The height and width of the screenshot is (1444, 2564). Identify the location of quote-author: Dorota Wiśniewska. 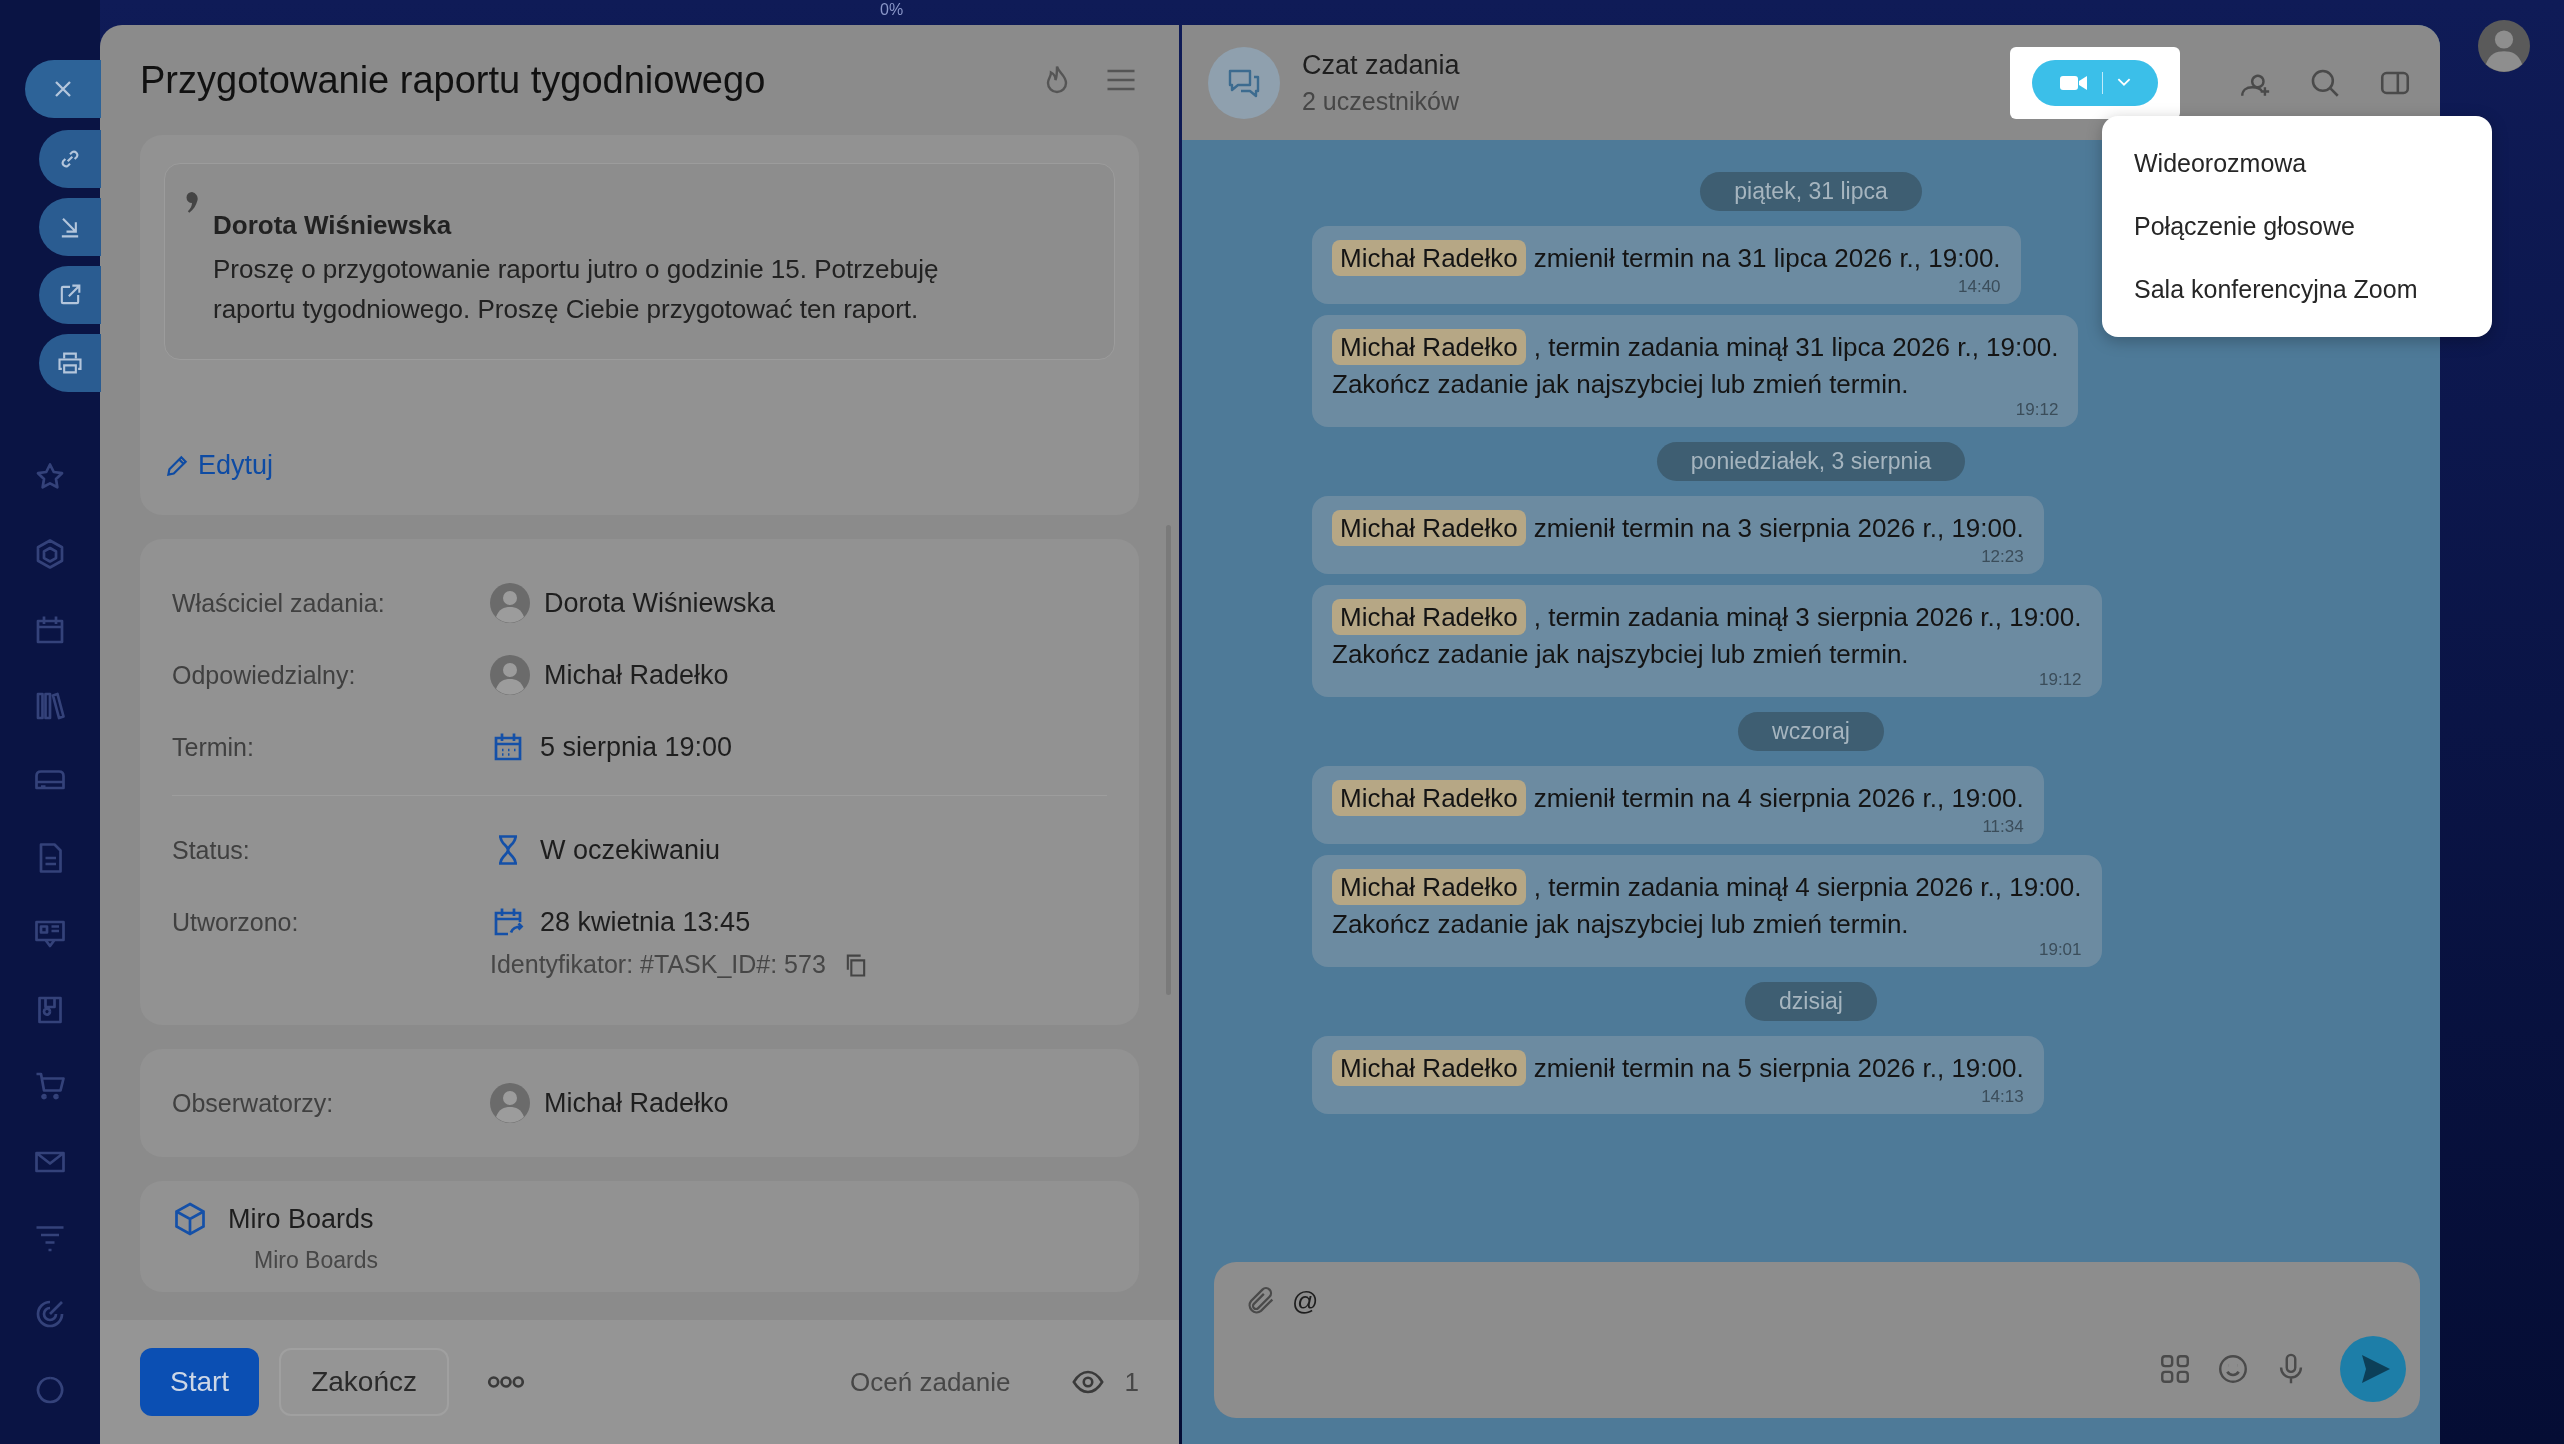
(333, 225).